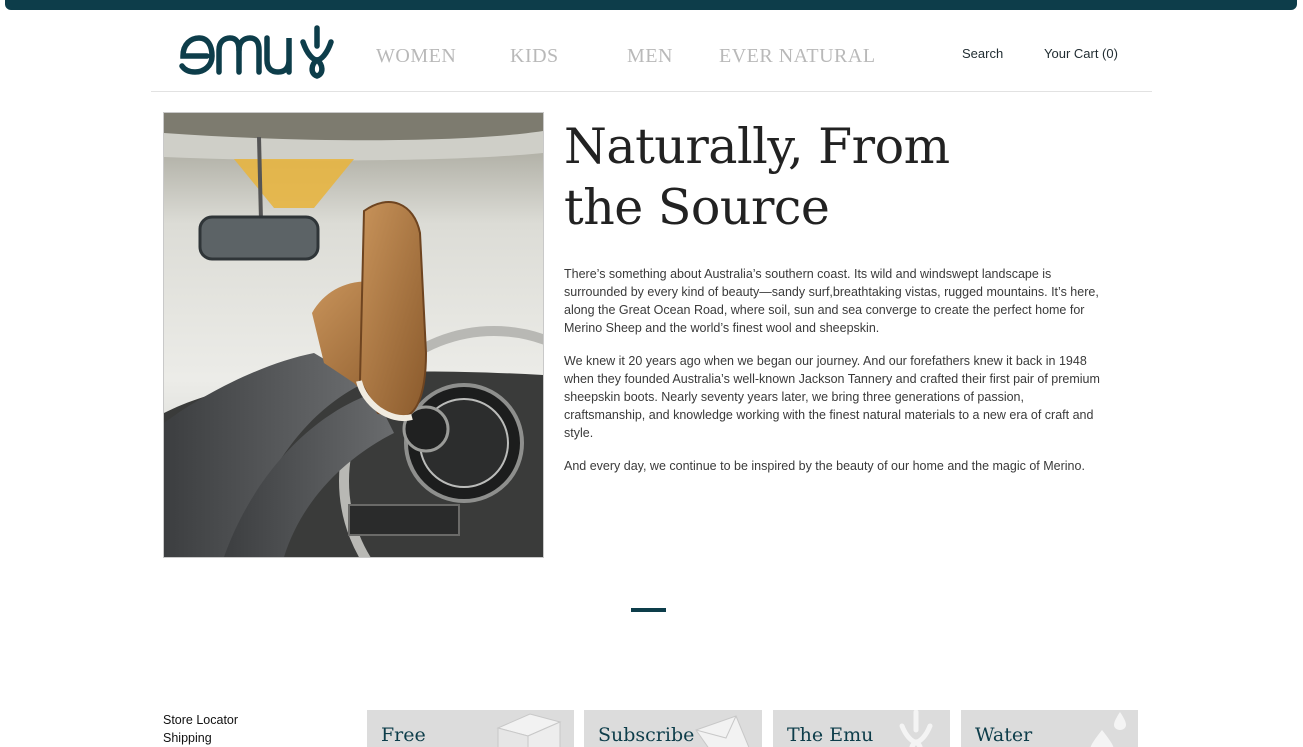 This screenshot has width=1303, height=747. I want to click on page-title: Naturally, From the Source, so click(824, 177).